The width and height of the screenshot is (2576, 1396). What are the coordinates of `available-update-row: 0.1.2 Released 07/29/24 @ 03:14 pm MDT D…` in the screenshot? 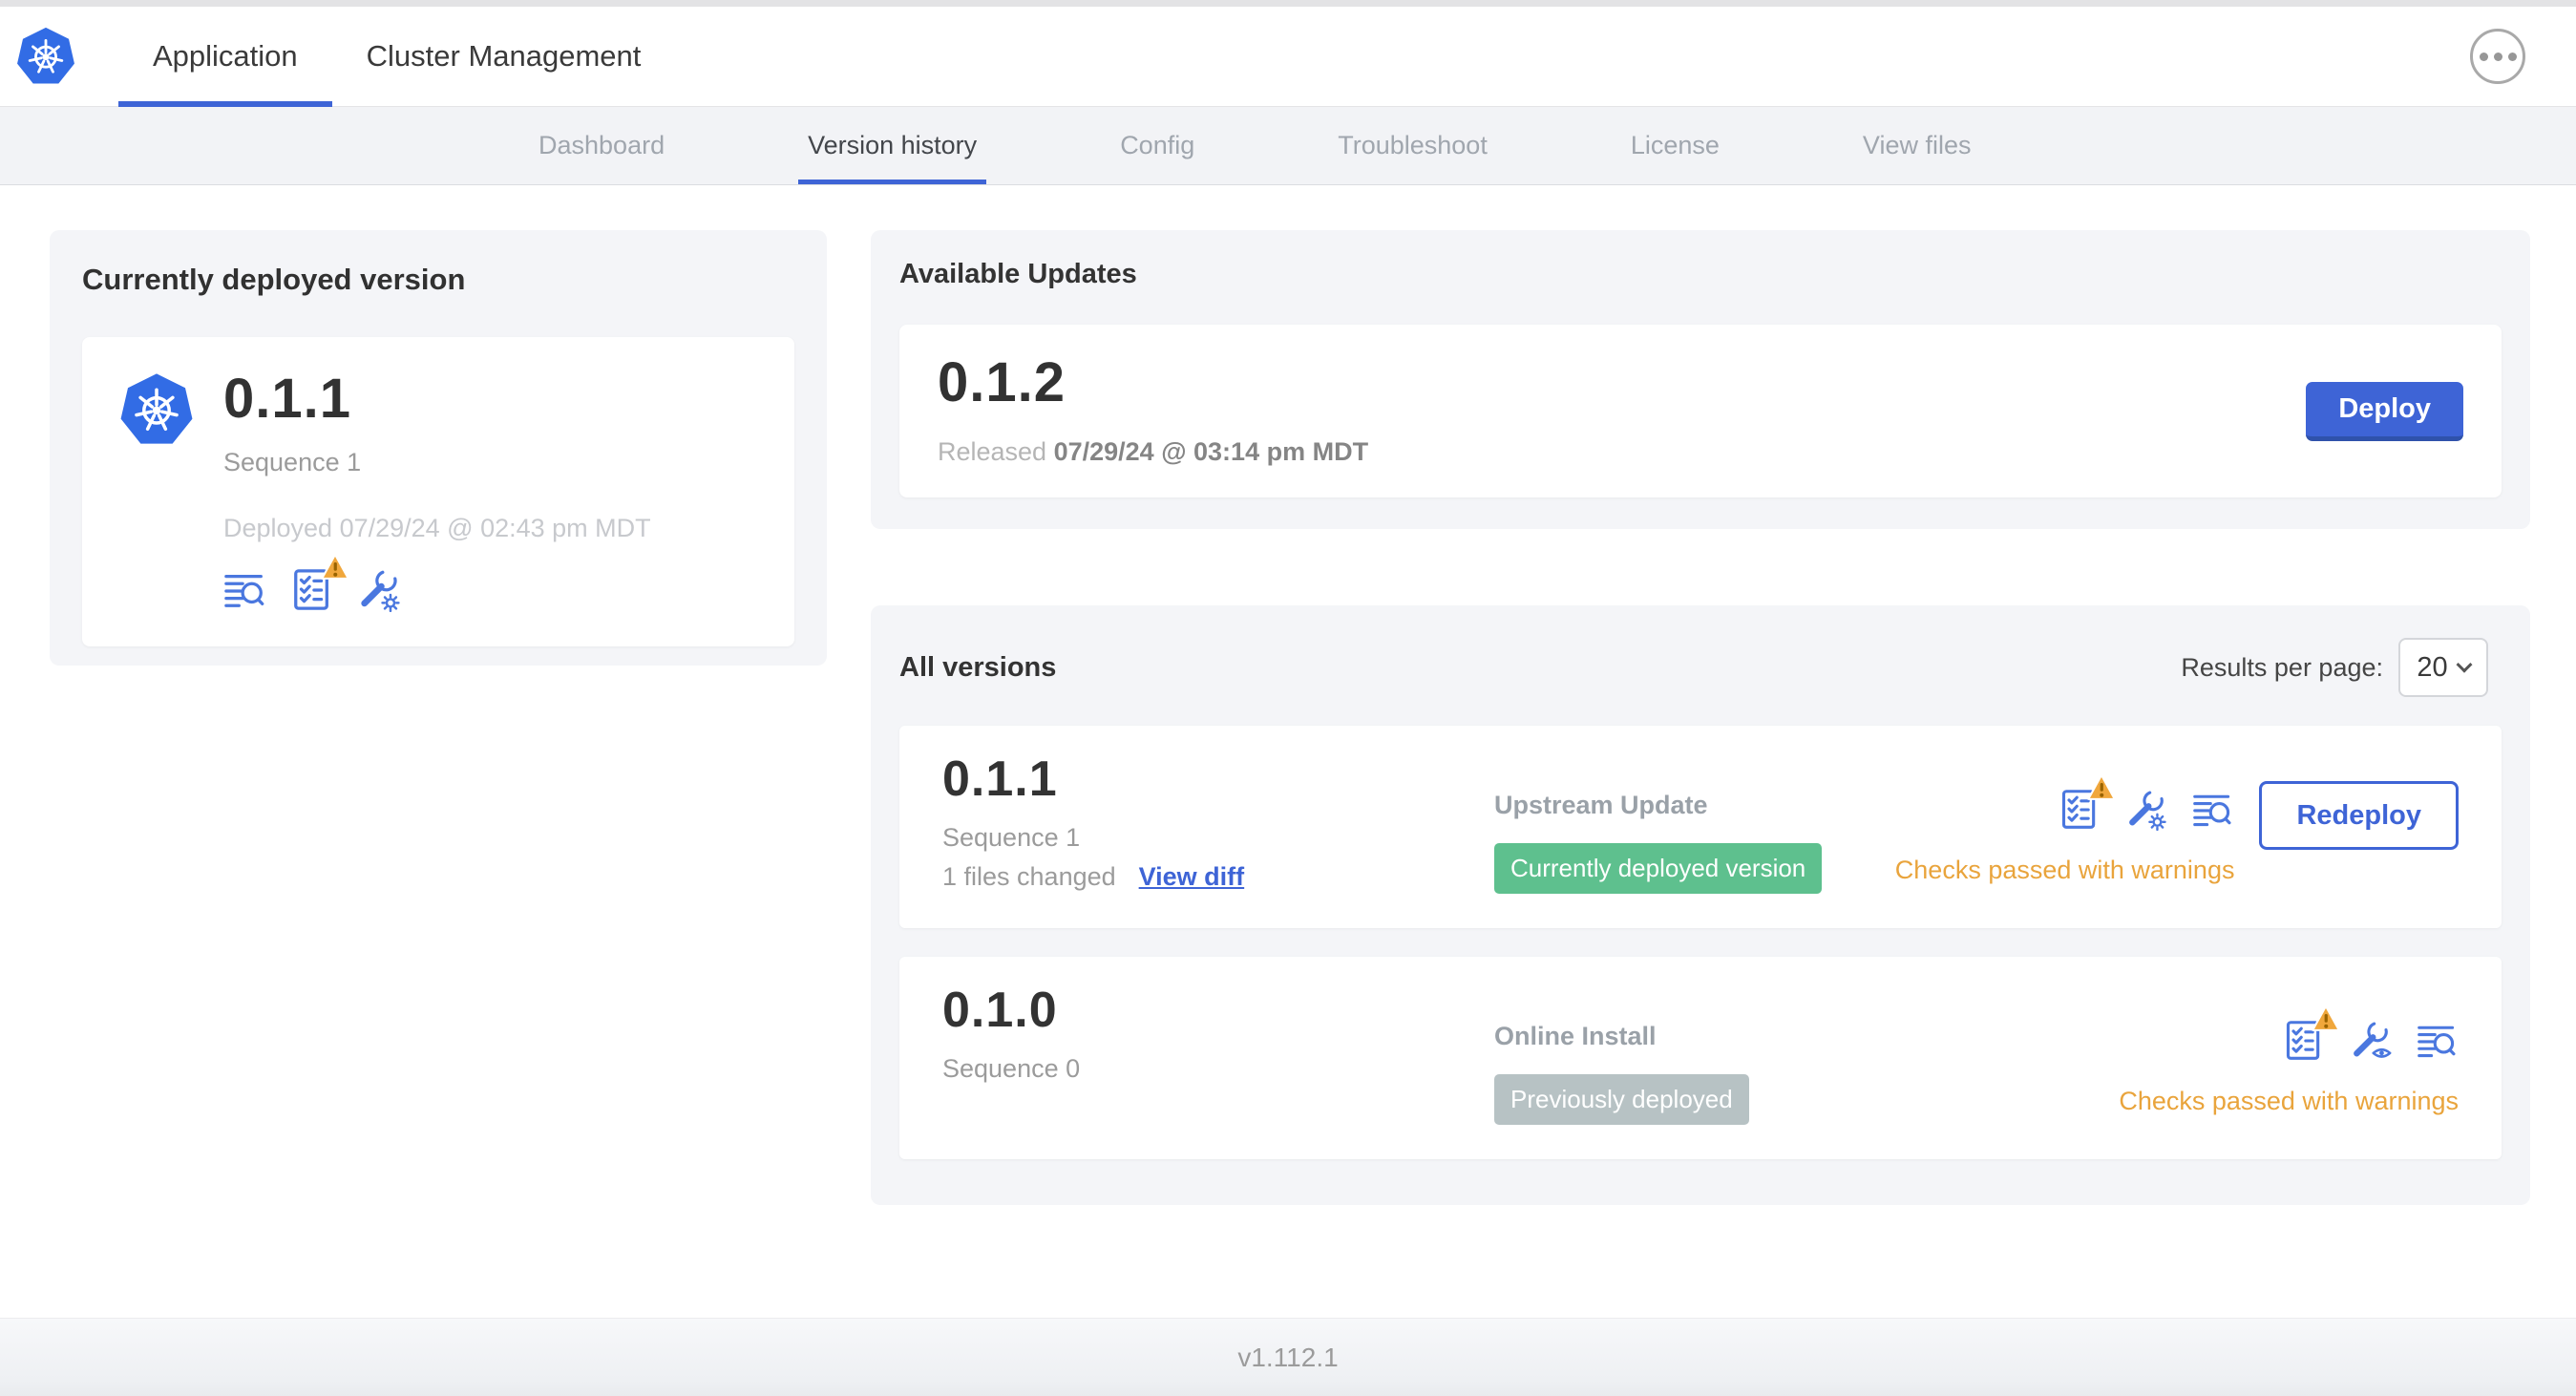 It's located at (1700, 411).